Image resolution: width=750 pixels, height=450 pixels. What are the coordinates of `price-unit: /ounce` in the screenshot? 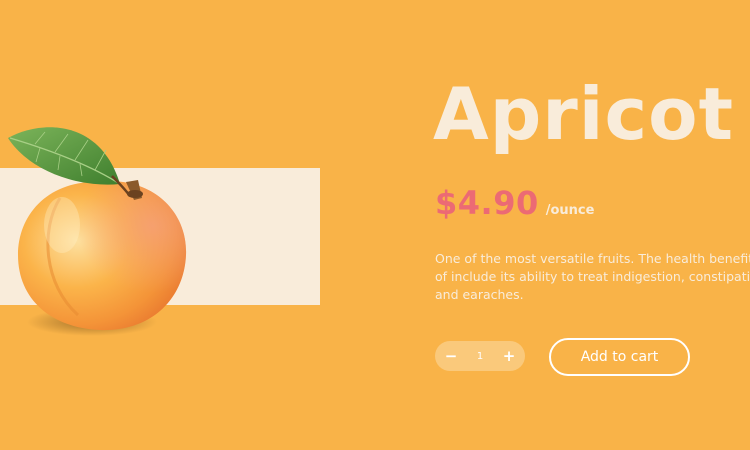 It's located at (570, 210).